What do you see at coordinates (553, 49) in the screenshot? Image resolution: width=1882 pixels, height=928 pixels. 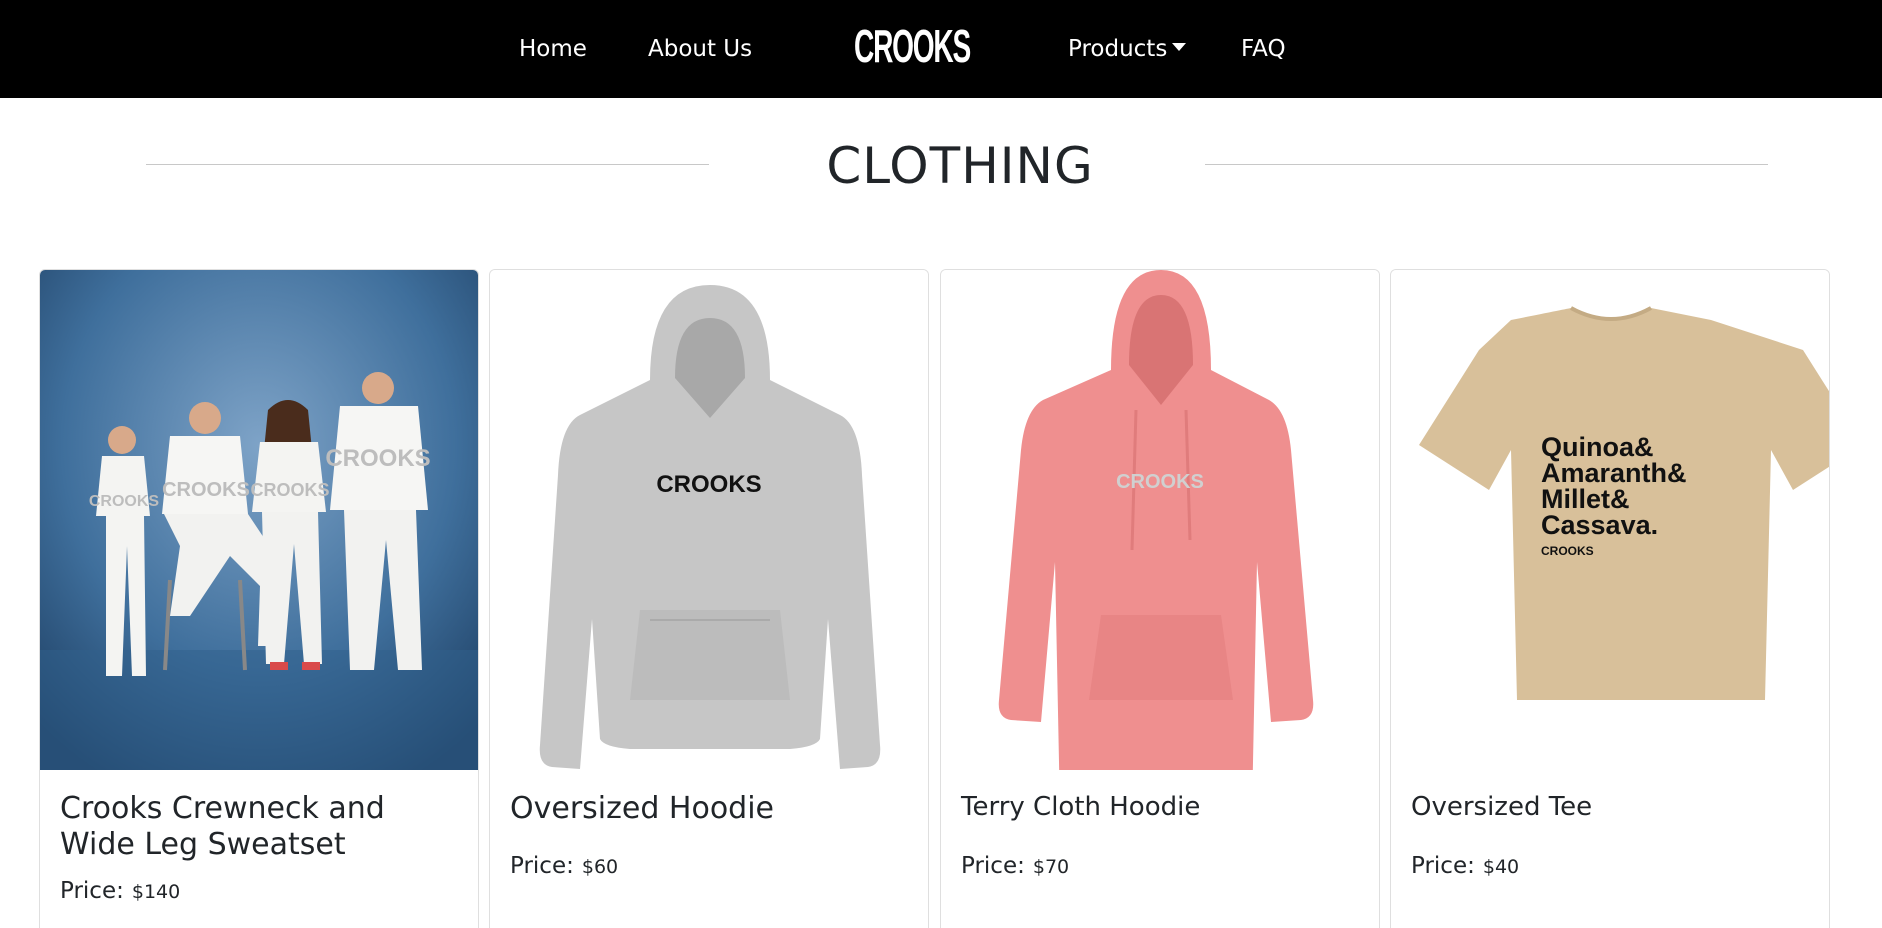 I see `nav-home-link: Home` at bounding box center [553, 49].